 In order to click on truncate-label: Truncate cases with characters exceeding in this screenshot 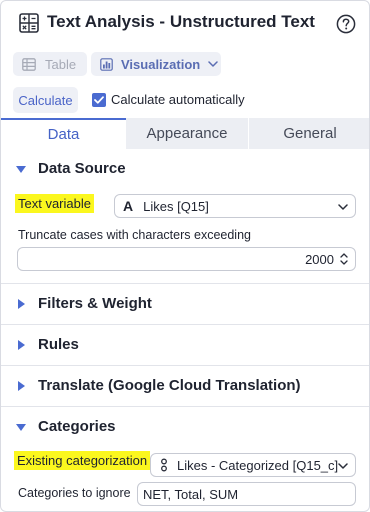, I will do `click(134, 235)`.